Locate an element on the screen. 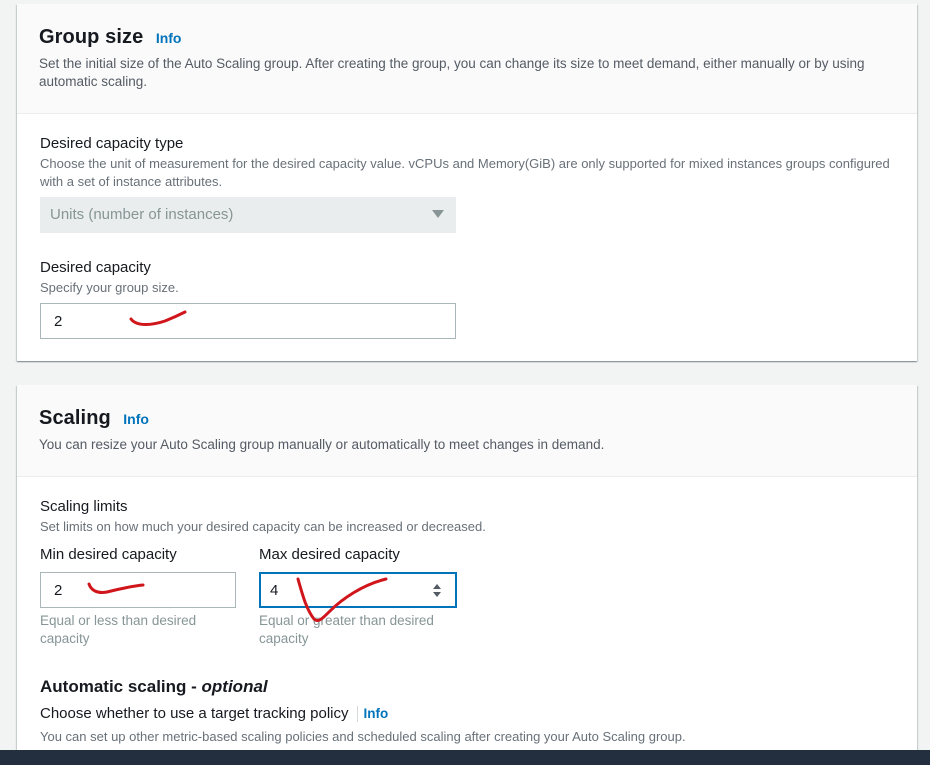 The image size is (930, 765). automatic-scaling-title: Automatic scaling - is located at coordinates (121, 686).